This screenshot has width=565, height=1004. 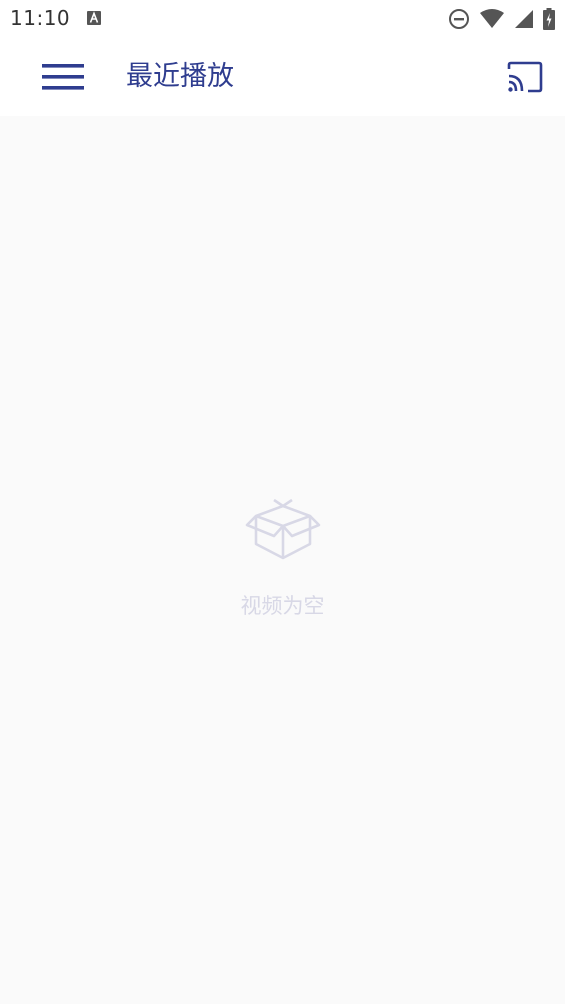 What do you see at coordinates (282, 77) in the screenshot?
I see `app-bar: 最近播放` at bounding box center [282, 77].